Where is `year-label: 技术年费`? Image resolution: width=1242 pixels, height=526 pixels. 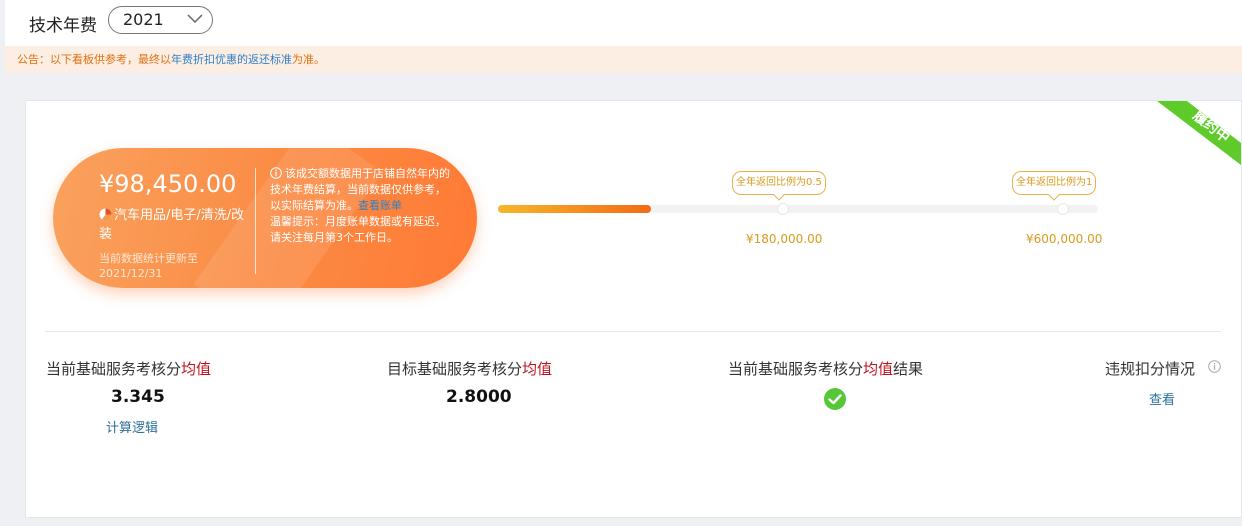
year-label: 技术年费 is located at coordinates (63, 26).